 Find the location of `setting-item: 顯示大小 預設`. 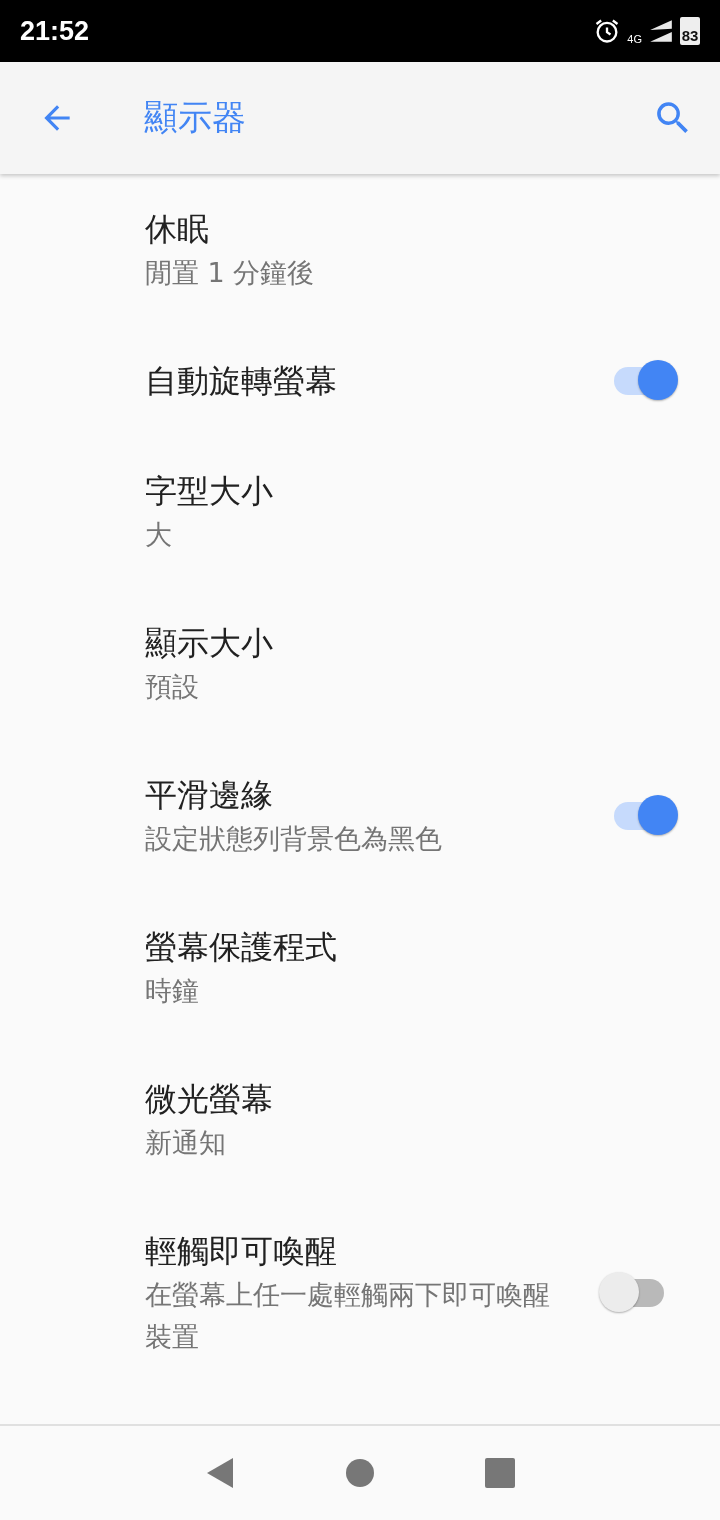

setting-item: 顯示大小 預設 is located at coordinates (360, 664).